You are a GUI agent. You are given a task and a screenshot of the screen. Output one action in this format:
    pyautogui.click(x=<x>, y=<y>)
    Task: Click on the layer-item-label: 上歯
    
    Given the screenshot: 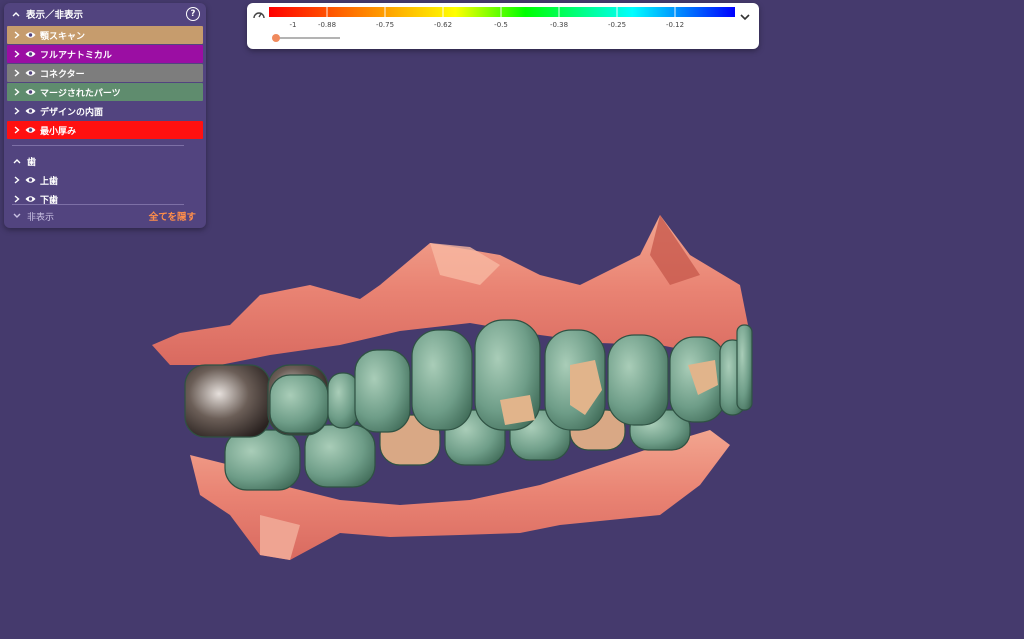 What is the action you would take?
    pyautogui.click(x=49, y=181)
    